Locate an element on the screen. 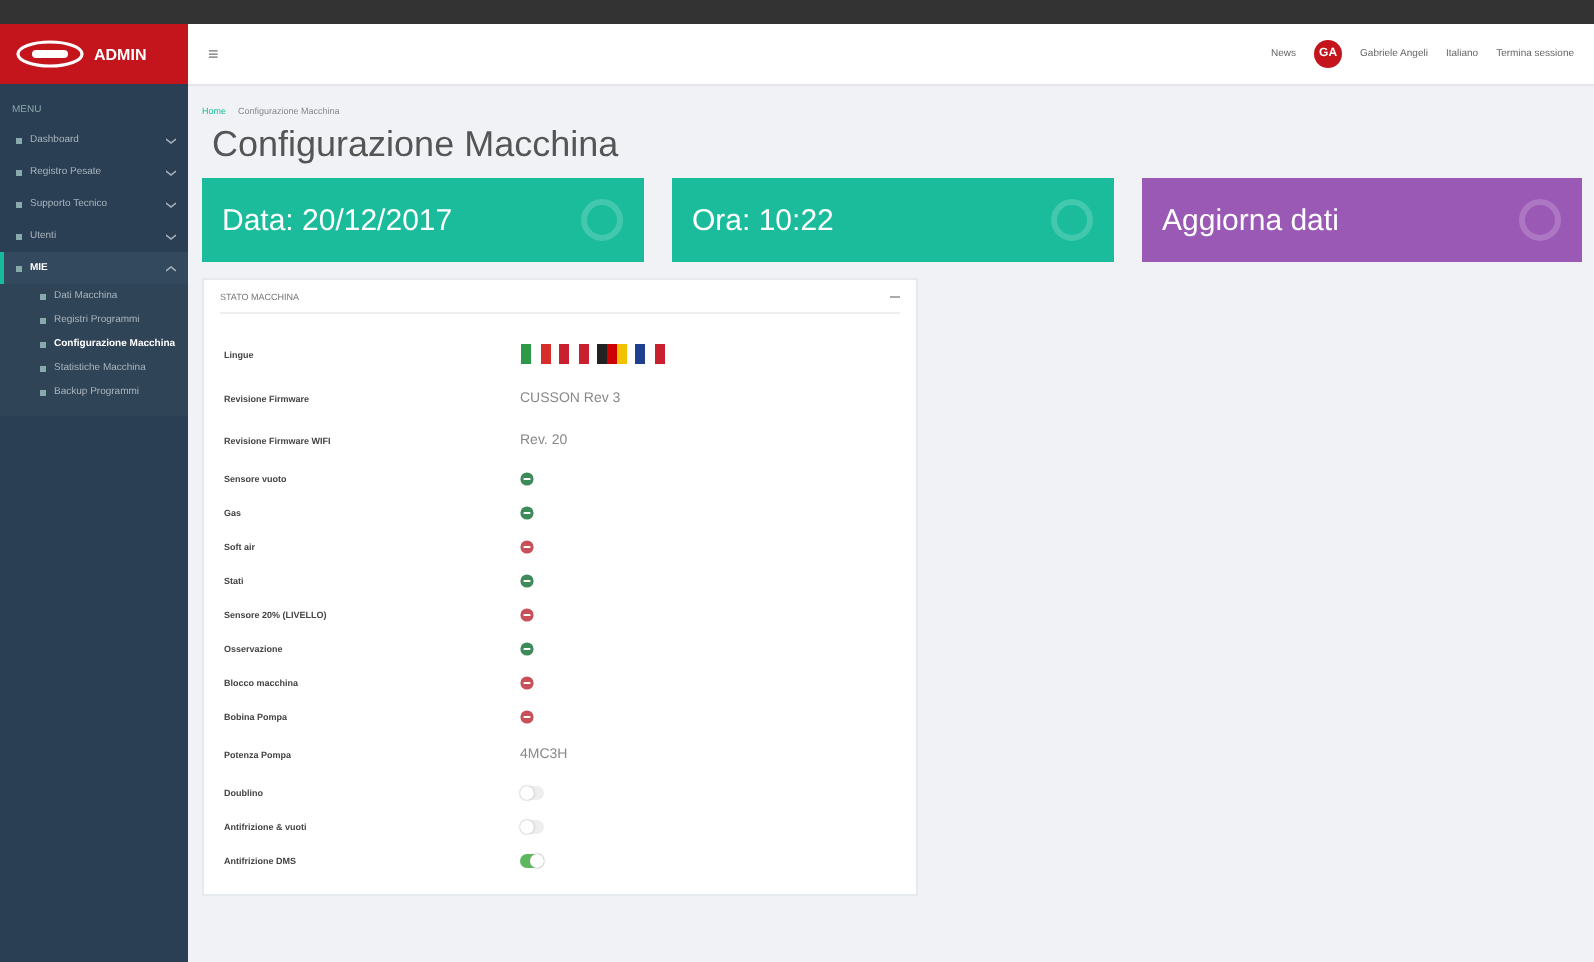 Image resolution: width=1594 pixels, height=962 pixels. brand-name: ADMIN is located at coordinates (120, 54).